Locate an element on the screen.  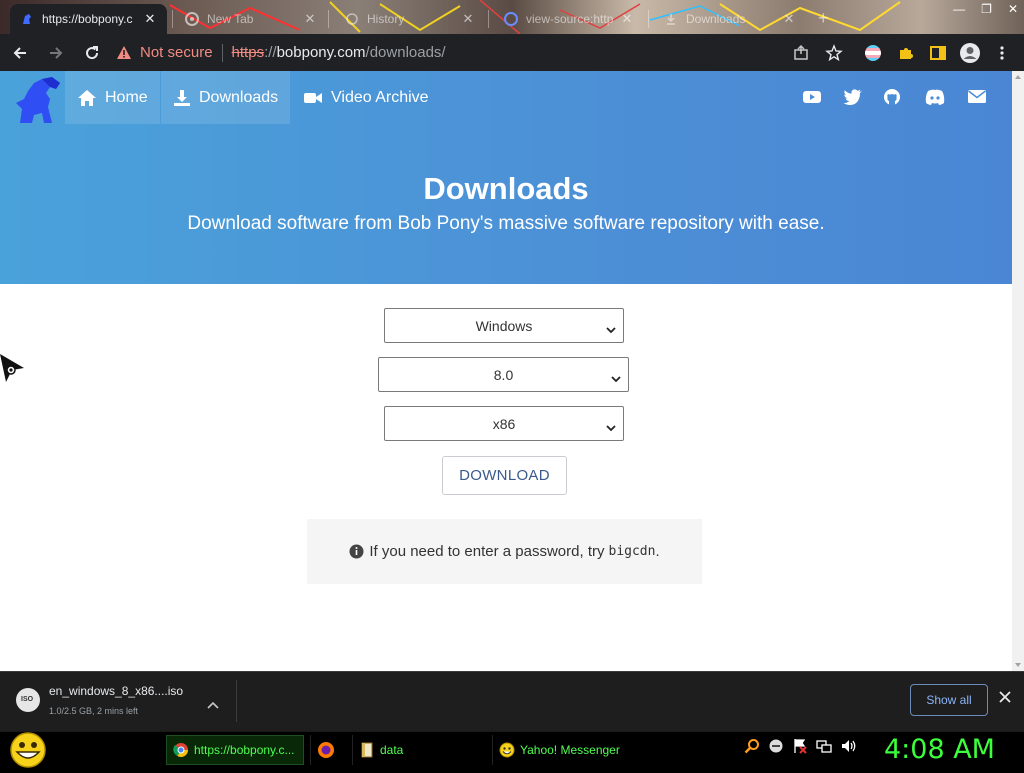
nav-video-archive-label: Video Archive is located at coordinates (380, 97).